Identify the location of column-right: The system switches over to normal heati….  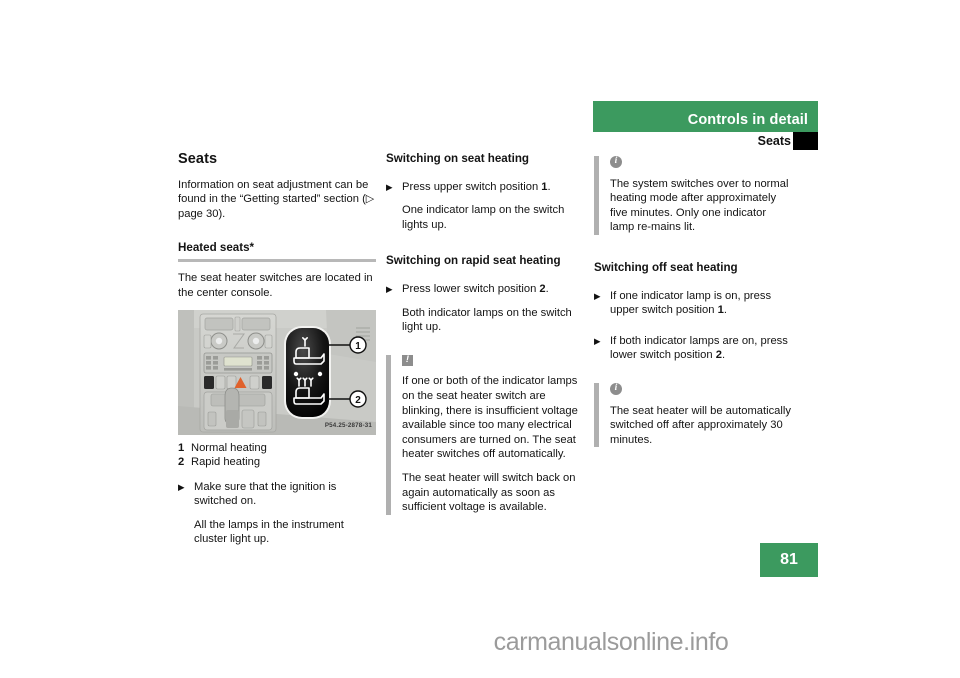
(693, 304).